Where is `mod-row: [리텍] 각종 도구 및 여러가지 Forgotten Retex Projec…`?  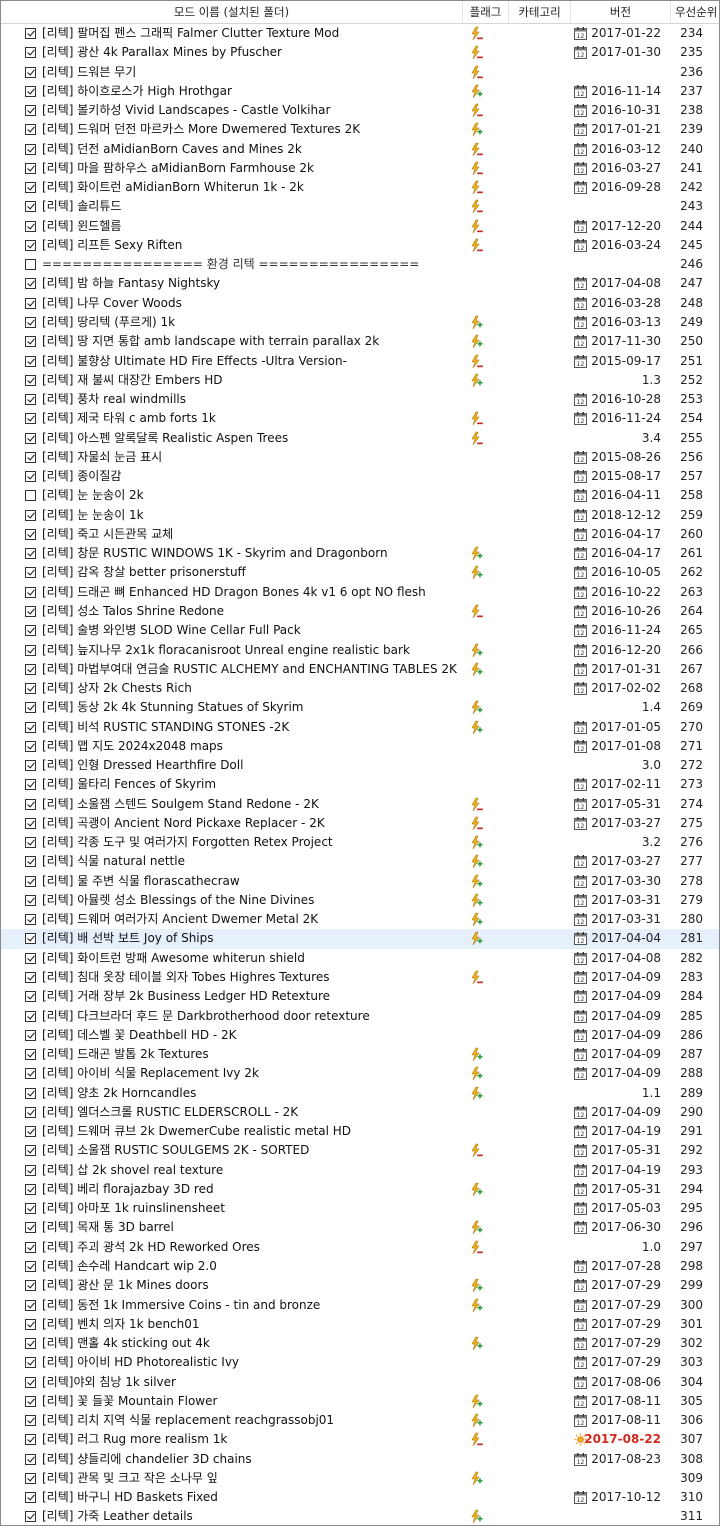 mod-row: [리텍] 각종 도구 및 여러가지 Forgotten Retex Projec… is located at coordinates (360, 842).